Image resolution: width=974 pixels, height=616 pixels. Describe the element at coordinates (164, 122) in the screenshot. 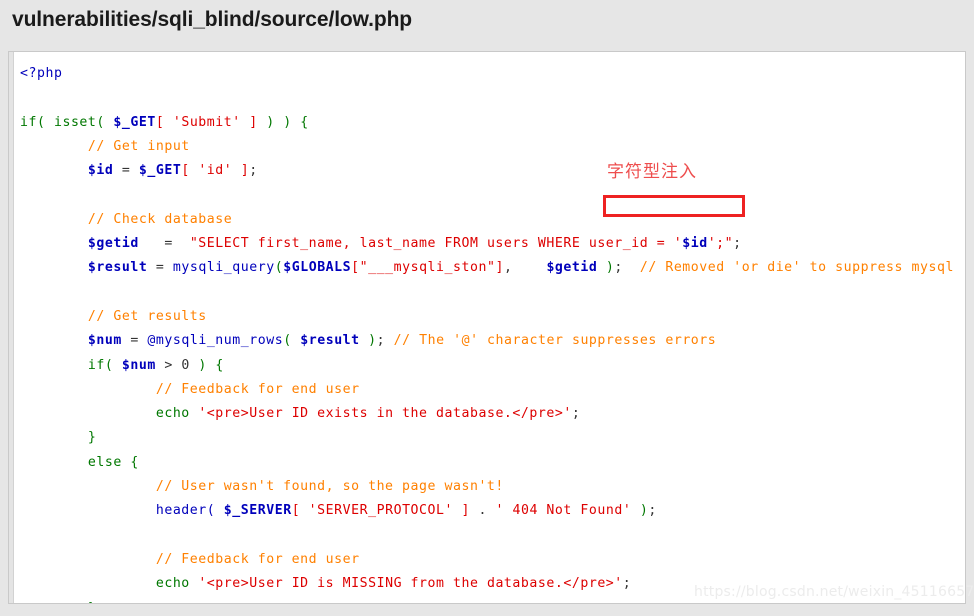

I see `code-line: if( isset( $_GET[ 'Submit' ] ) ) {` at that location.